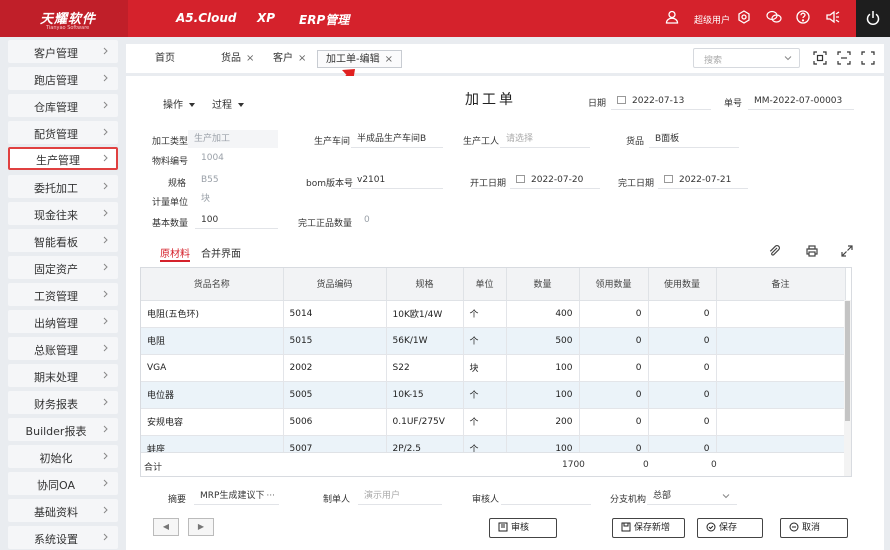 Image resolution: width=890 pixels, height=550 pixels. I want to click on column-header: 货品编码, so click(335, 284).